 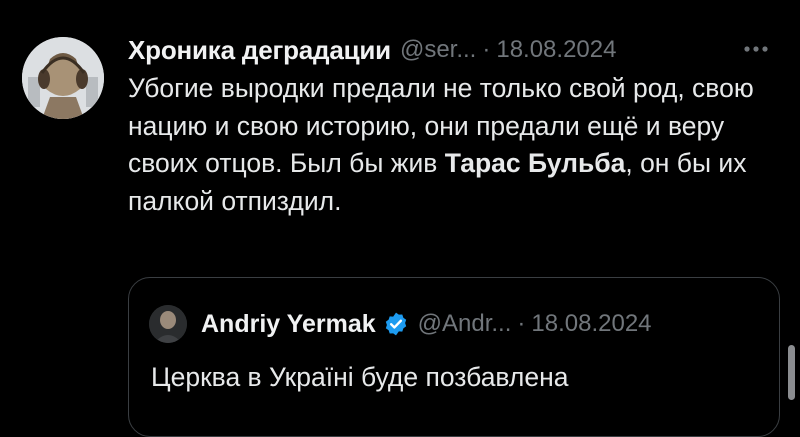 I want to click on verified-badge-icon, so click(x=395, y=324).